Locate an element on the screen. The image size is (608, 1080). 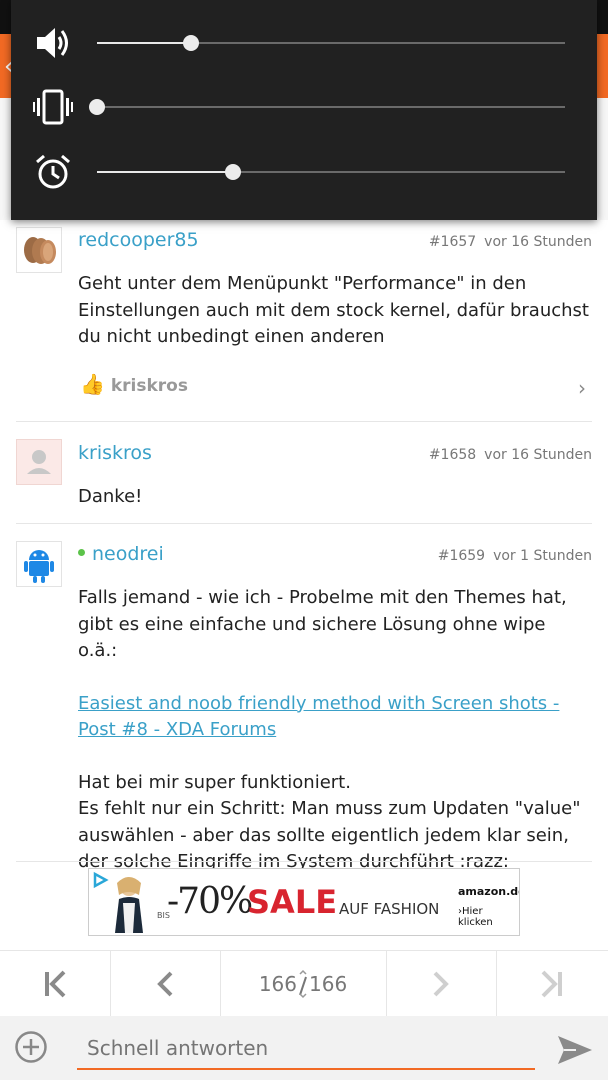
ad-sale: SALE is located at coordinates (292, 902).